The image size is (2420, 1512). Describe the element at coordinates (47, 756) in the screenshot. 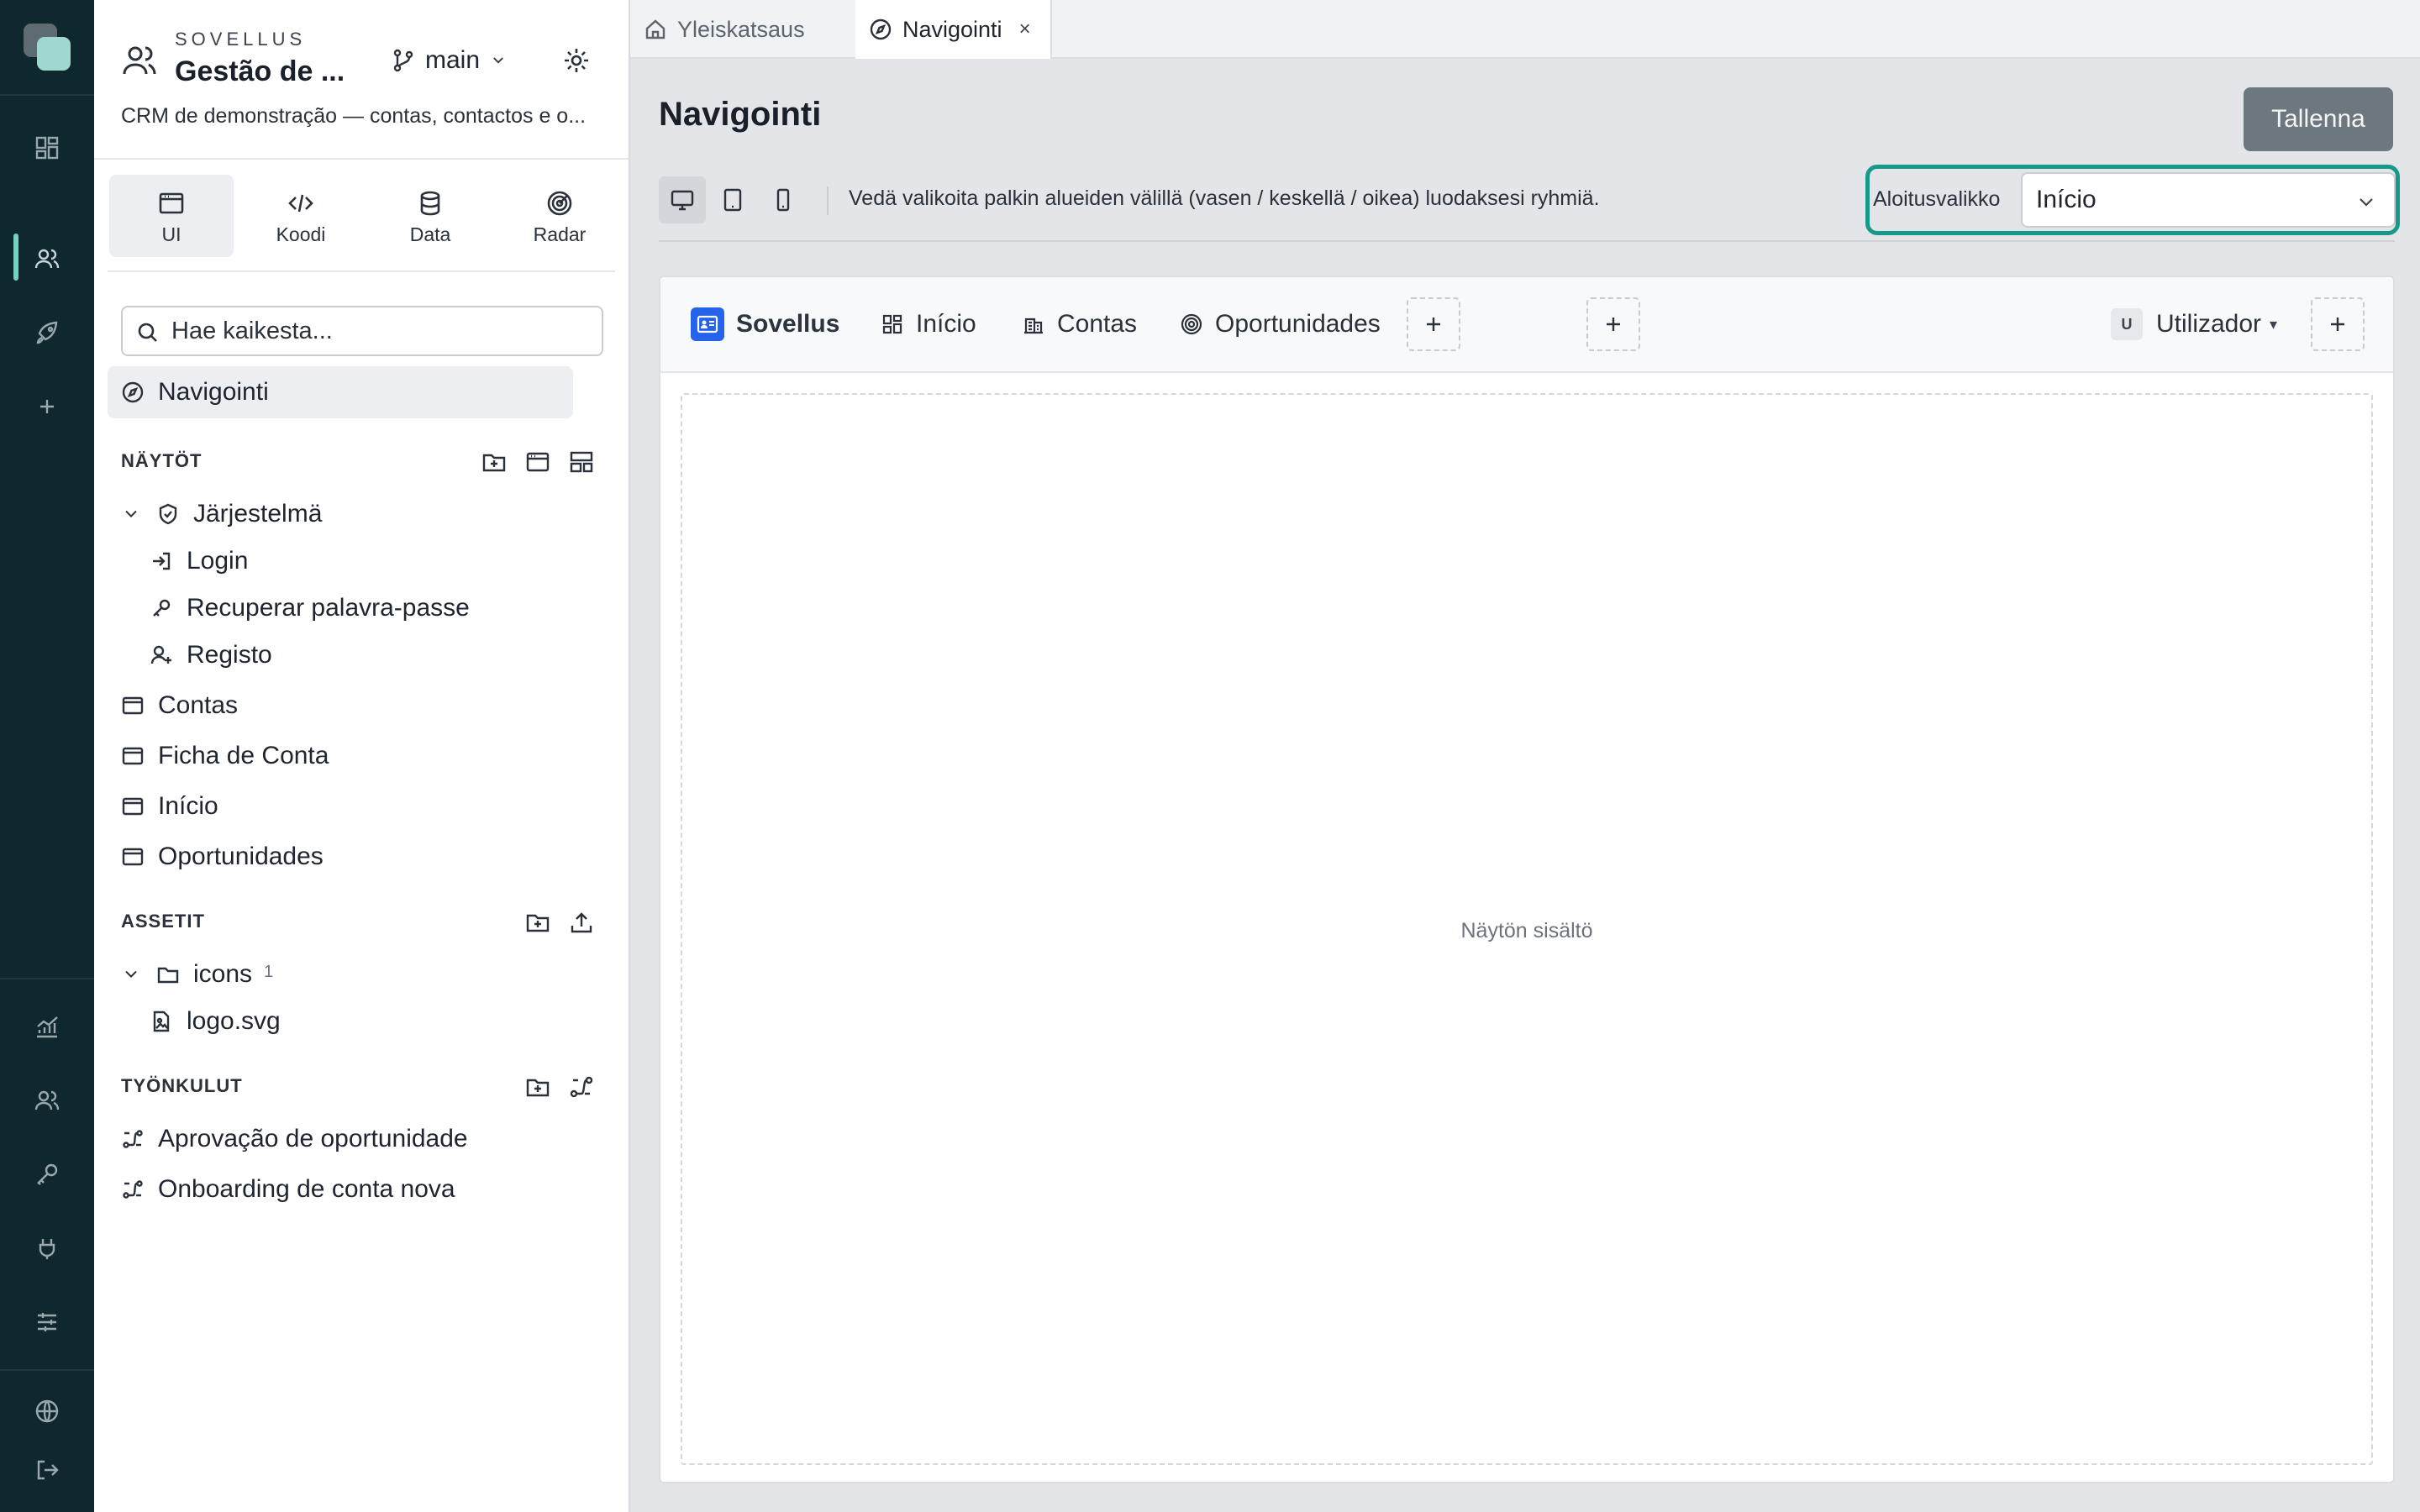

I see `icon-rail` at that location.